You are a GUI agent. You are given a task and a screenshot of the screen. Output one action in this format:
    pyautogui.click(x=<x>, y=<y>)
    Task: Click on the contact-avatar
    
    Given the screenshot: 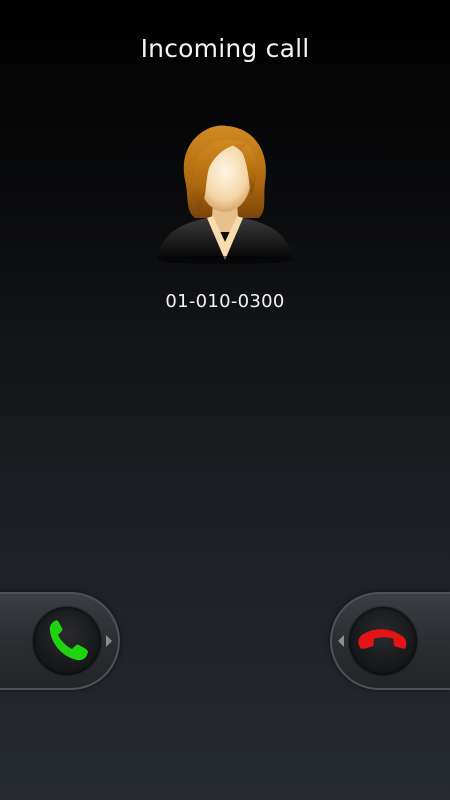 What is the action you would take?
    pyautogui.click(x=225, y=192)
    